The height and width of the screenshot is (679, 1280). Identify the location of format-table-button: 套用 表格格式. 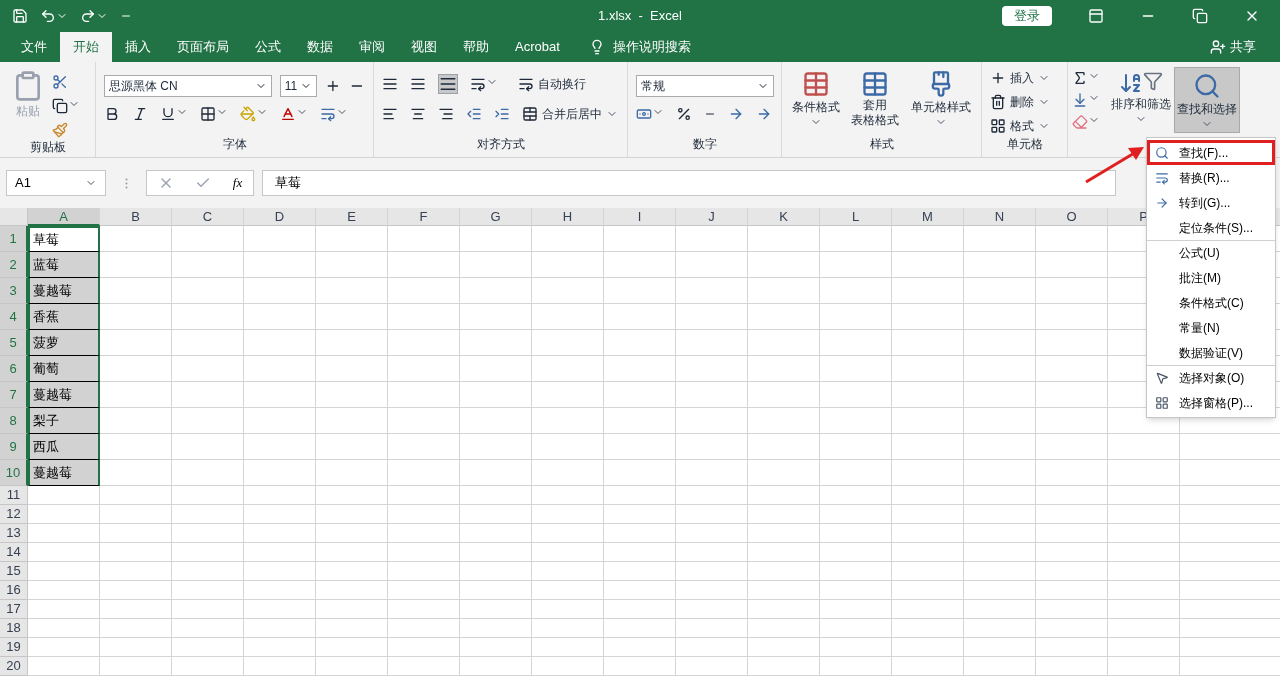
(875, 113).